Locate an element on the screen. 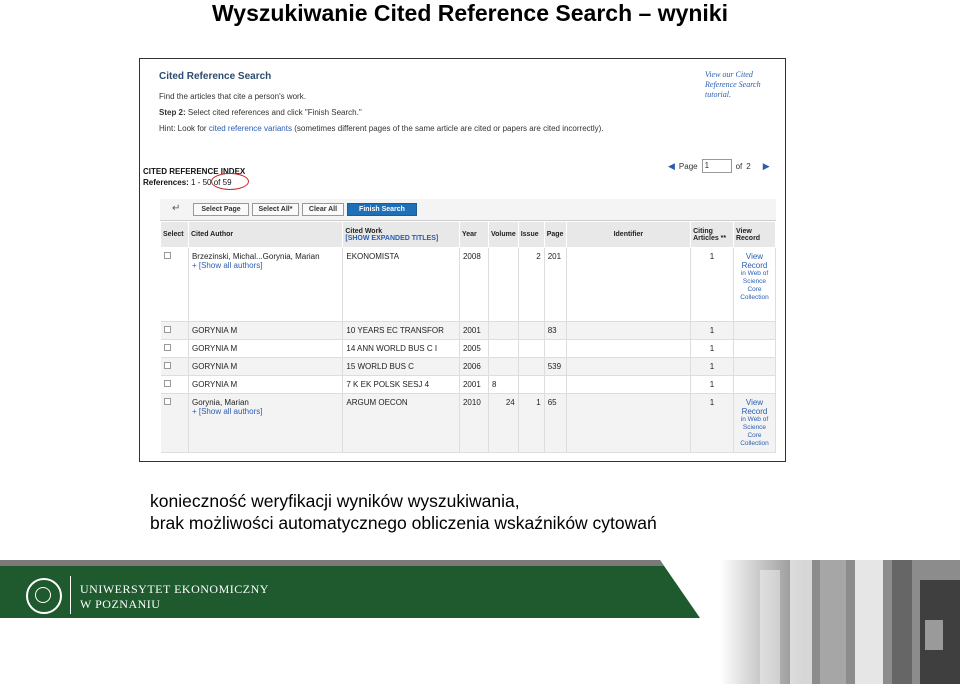 The width and height of the screenshot is (960, 684). footer-divider is located at coordinates (70, 595).